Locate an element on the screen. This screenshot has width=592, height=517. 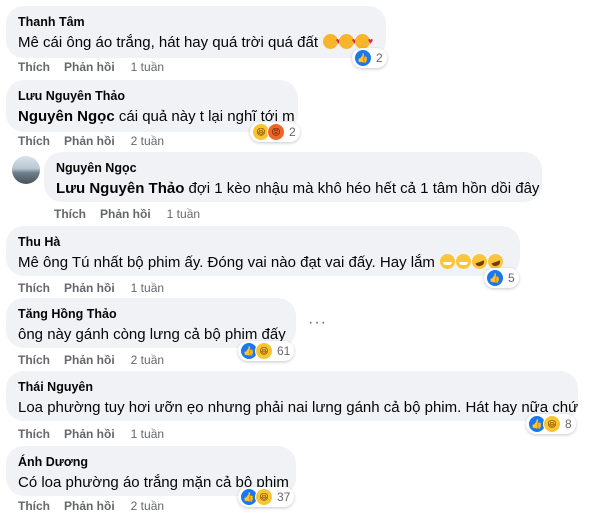
avatar is located at coordinates (26, 170).